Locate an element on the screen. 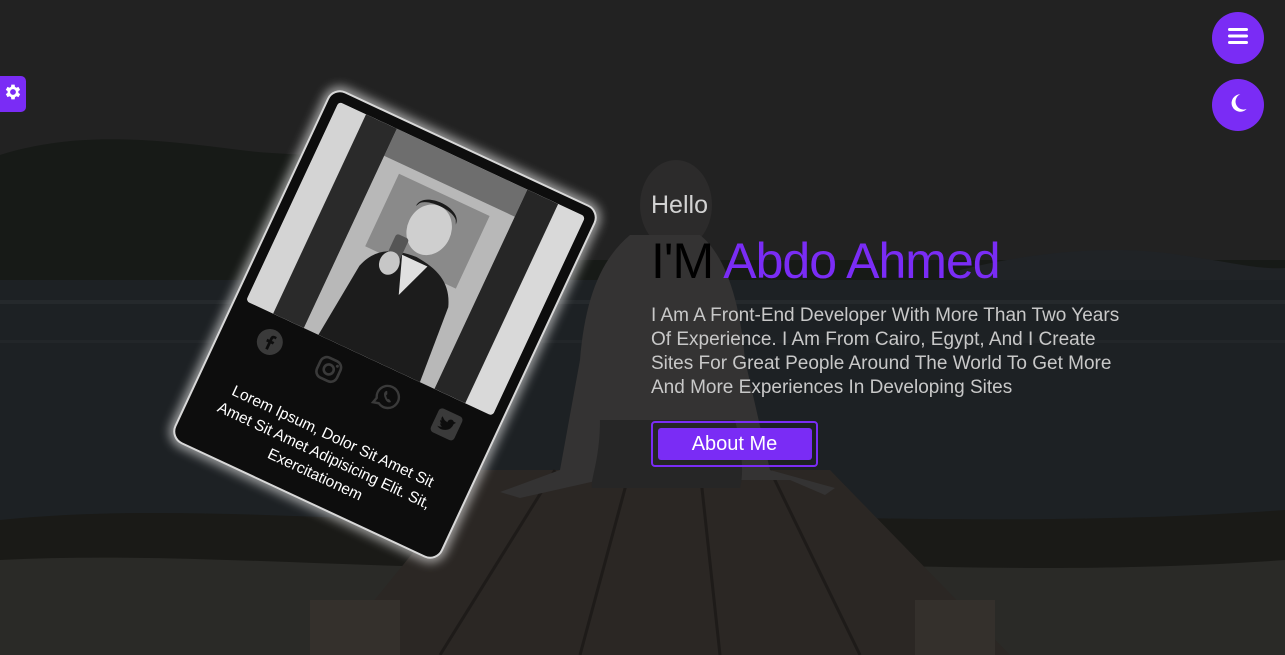  title-name: Abdo Ahmed is located at coordinates (861, 261).